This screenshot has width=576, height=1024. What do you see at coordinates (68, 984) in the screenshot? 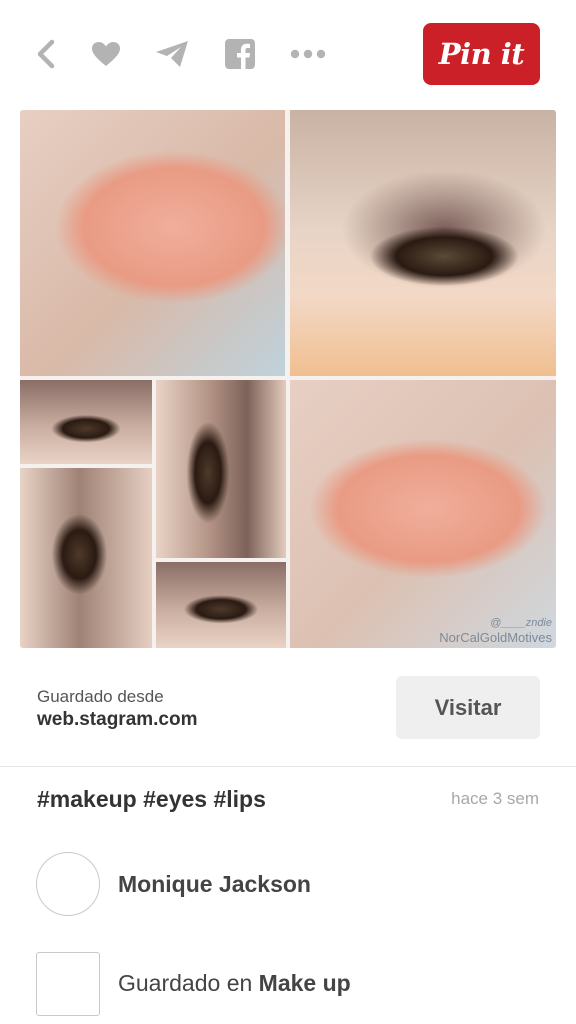
I see `board-thumbnail` at bounding box center [68, 984].